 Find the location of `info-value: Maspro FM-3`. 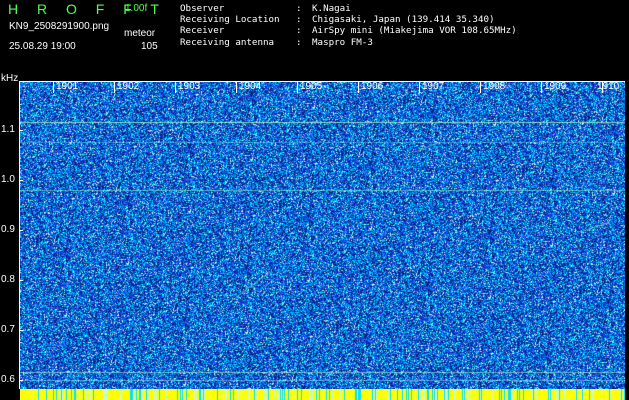

info-value: Maspro FM-3 is located at coordinates (342, 42).